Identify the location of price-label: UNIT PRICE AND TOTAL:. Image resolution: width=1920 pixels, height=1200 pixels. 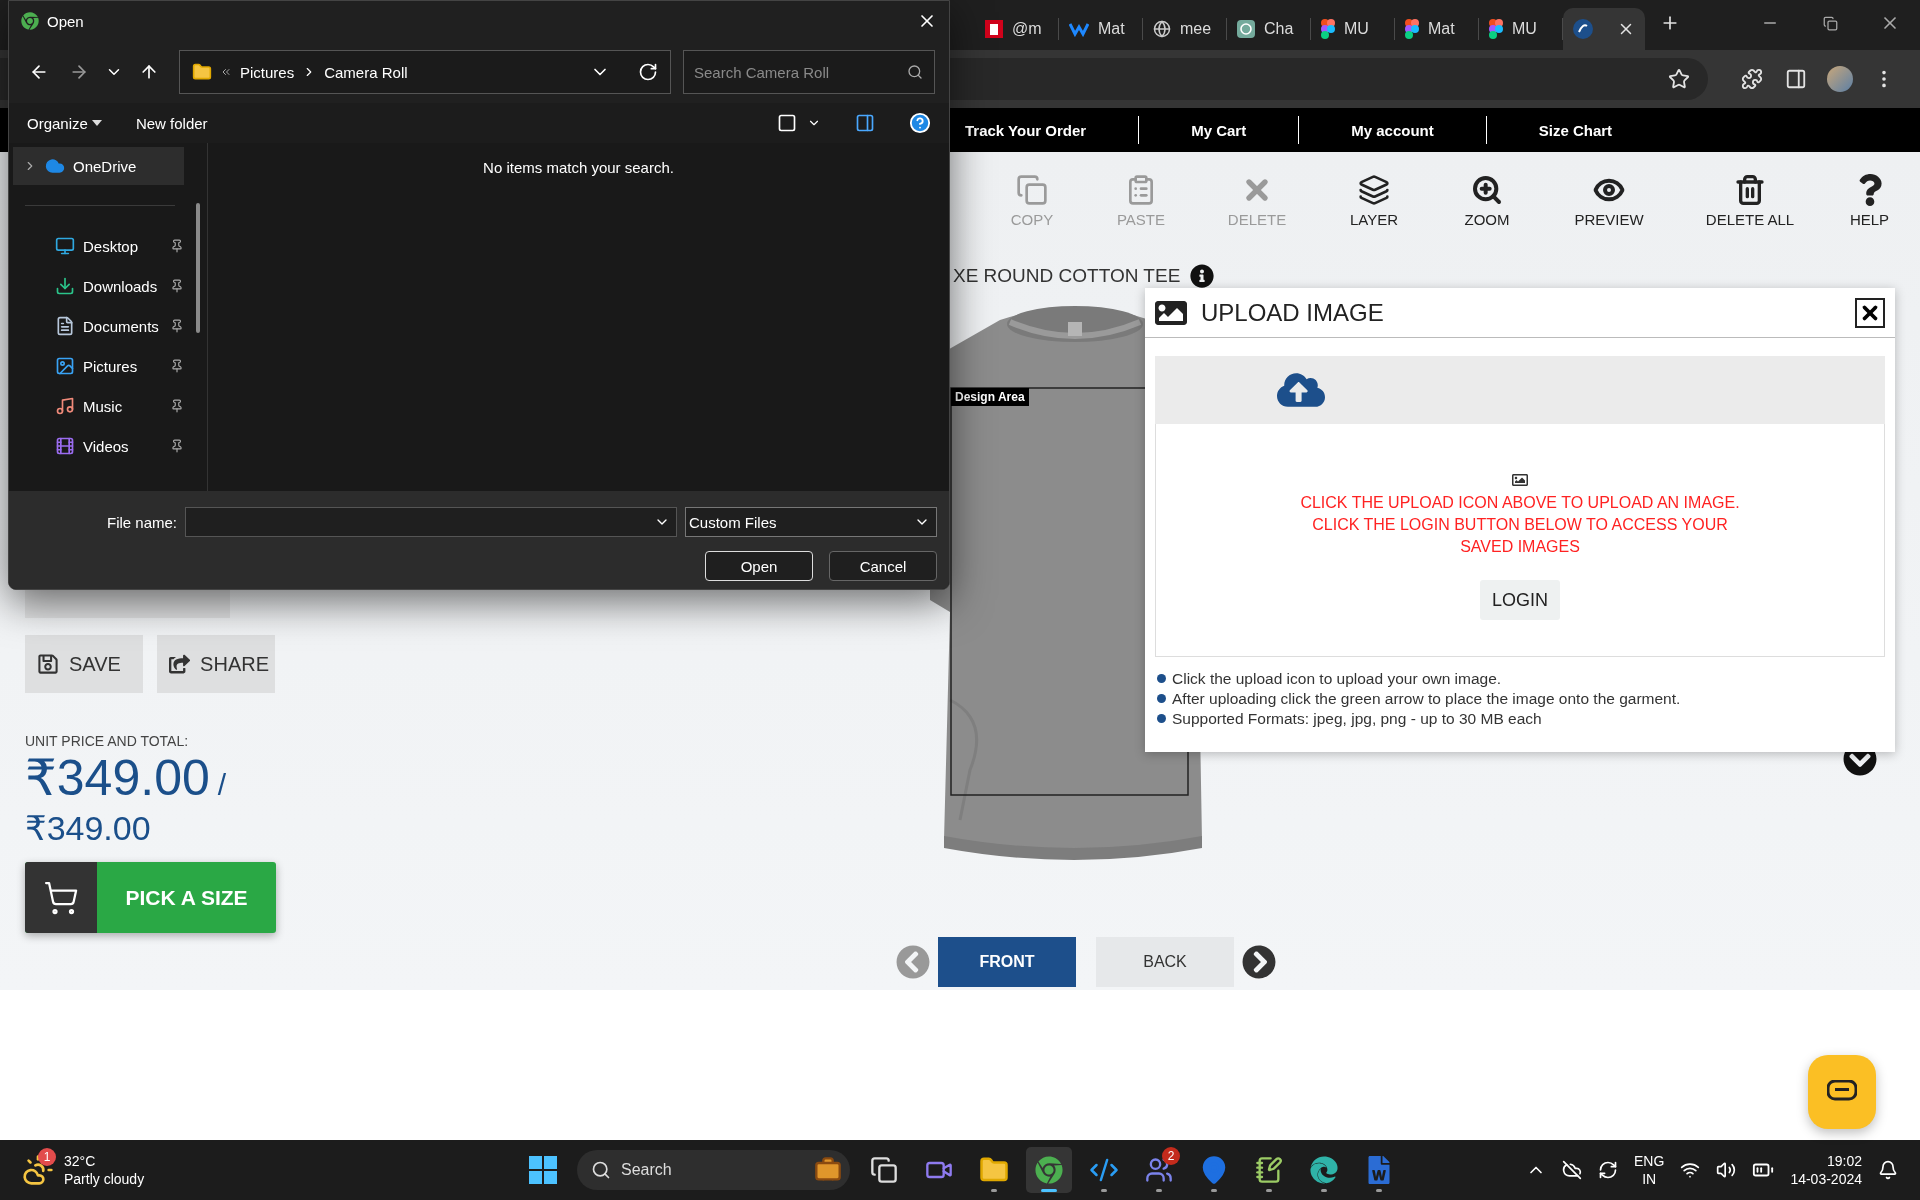
(107, 741).